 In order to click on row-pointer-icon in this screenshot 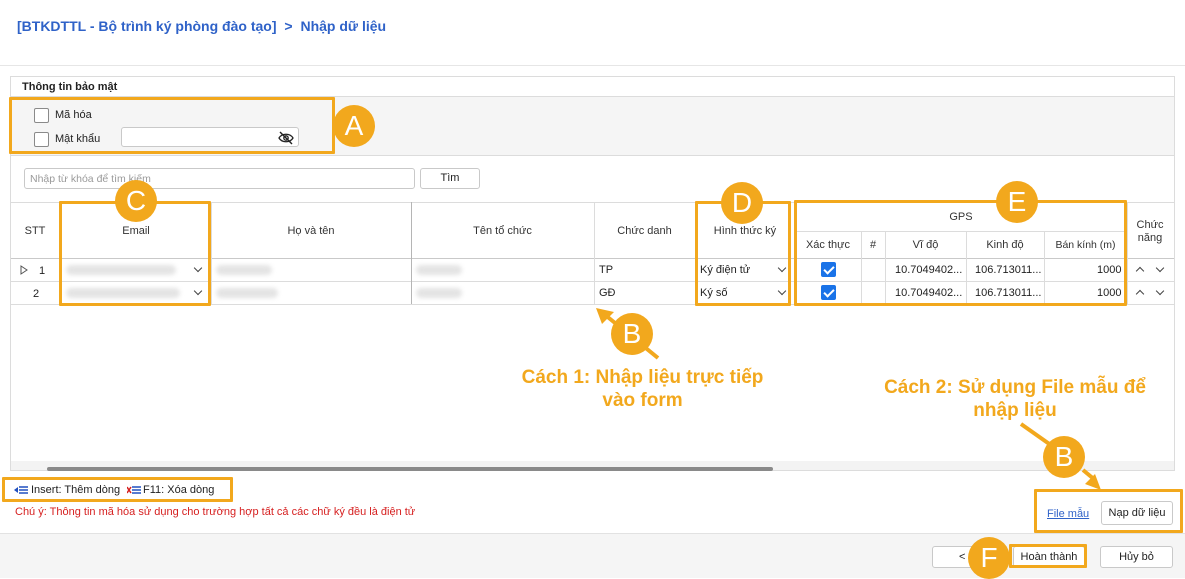, I will do `click(24, 270)`.